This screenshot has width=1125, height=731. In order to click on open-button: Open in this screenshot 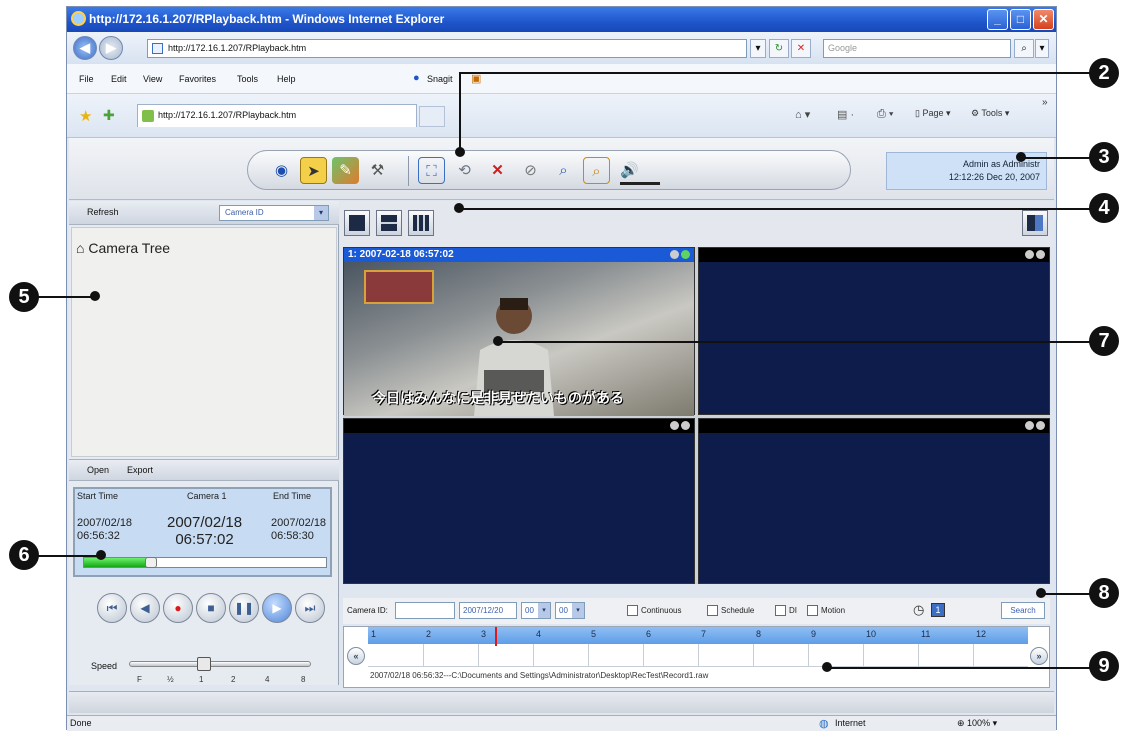, I will do `click(98, 470)`.